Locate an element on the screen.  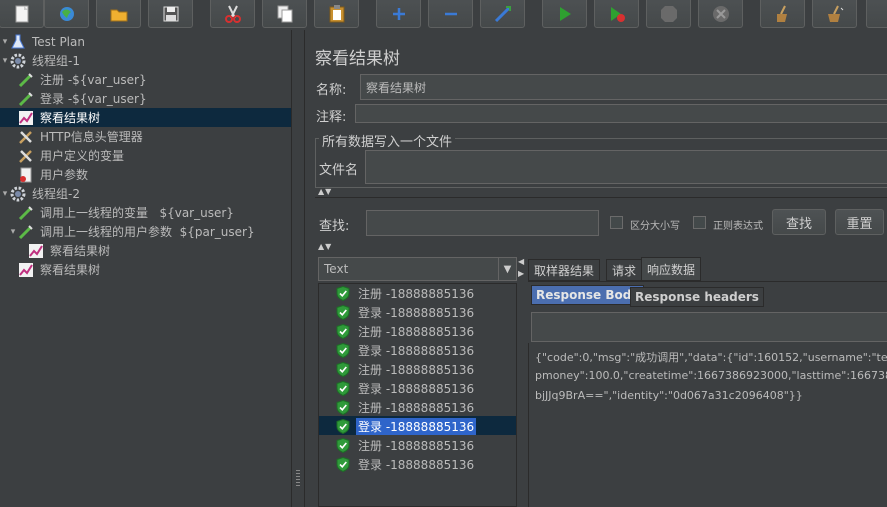
tree-node-user-defined-variables: 用户定义的变量 is located at coordinates (72, 155).